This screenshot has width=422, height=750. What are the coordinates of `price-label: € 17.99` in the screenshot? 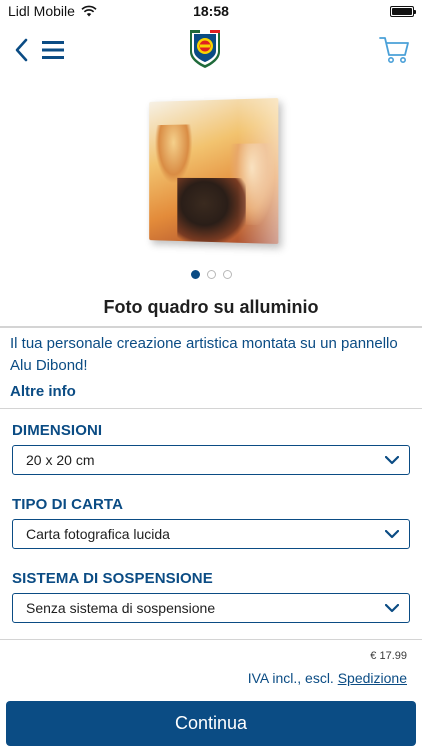 It's located at (388, 656).